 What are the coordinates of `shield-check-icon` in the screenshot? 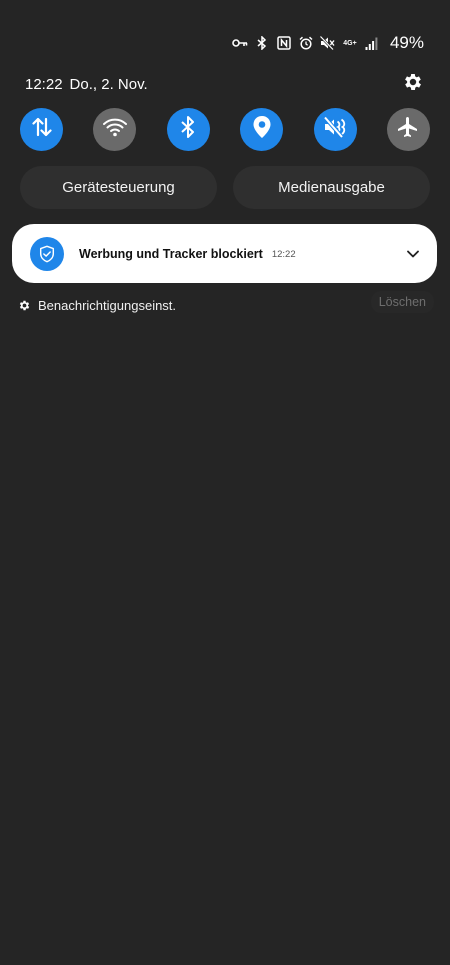 It's located at (47, 253).